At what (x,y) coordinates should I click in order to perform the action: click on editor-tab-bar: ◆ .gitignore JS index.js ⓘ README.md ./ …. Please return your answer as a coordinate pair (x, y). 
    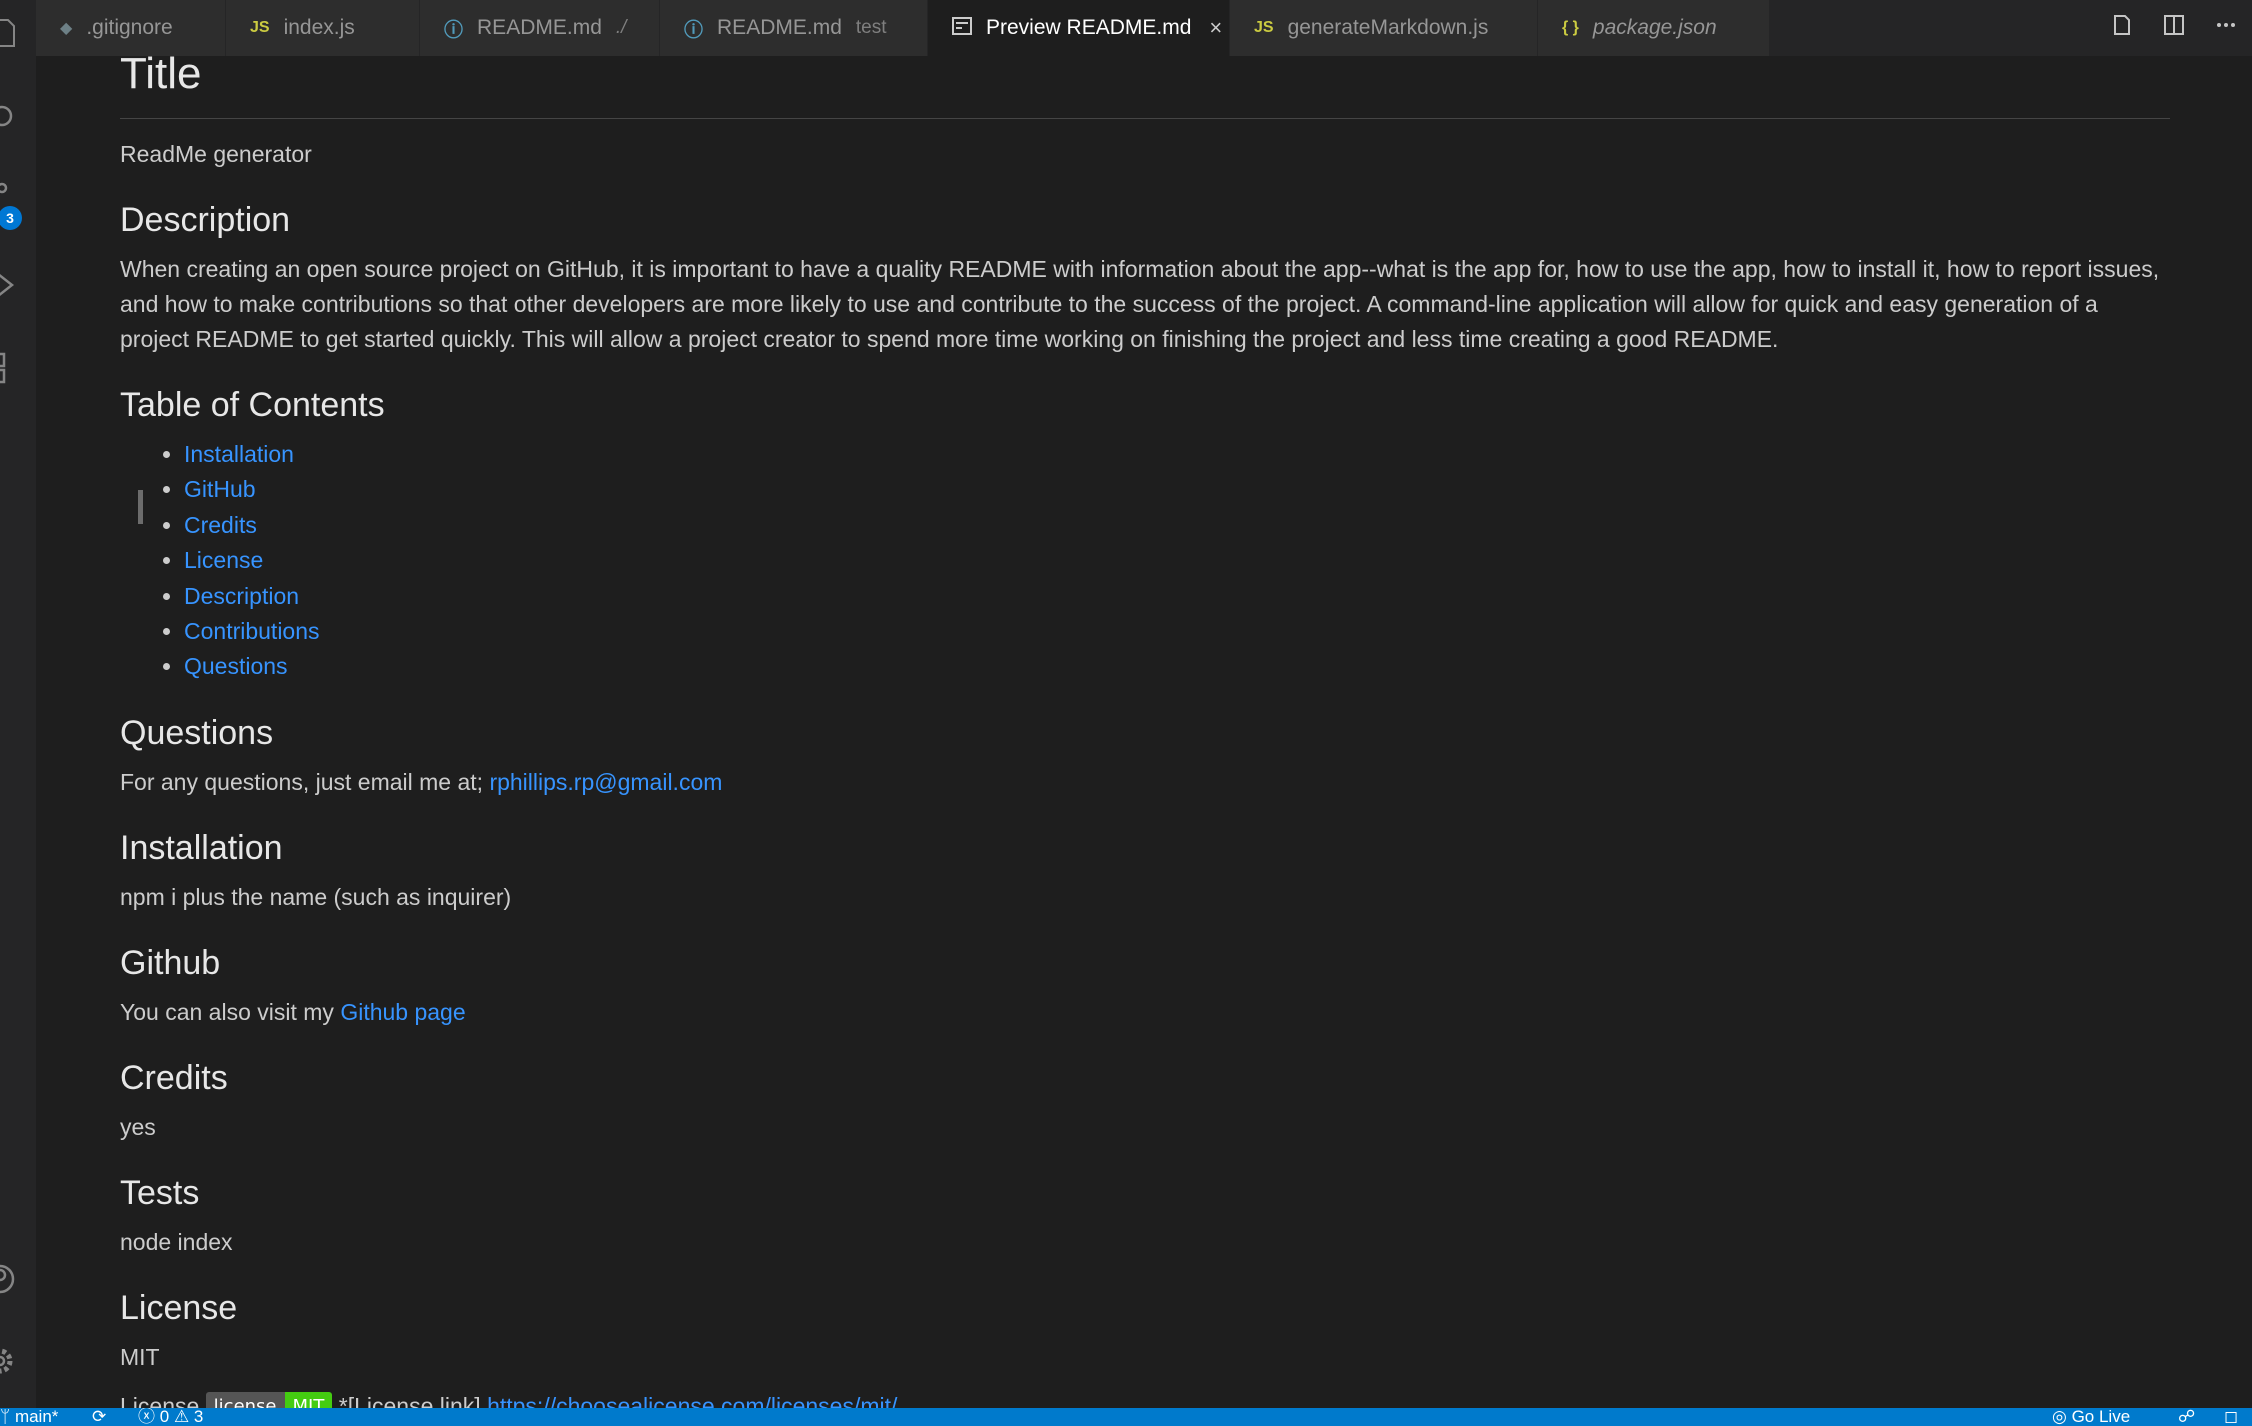
    Looking at the image, I should click on (1144, 28).